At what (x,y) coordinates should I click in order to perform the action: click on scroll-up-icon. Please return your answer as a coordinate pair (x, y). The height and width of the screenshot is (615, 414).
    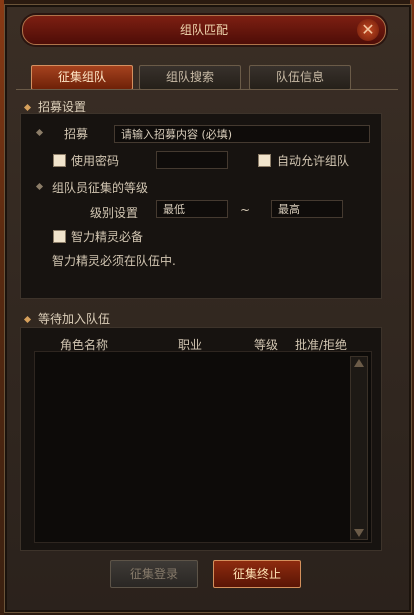
    Looking at the image, I should click on (359, 363).